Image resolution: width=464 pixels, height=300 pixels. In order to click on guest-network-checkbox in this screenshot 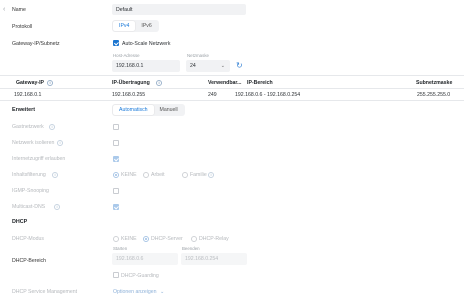, I will do `click(116, 126)`.